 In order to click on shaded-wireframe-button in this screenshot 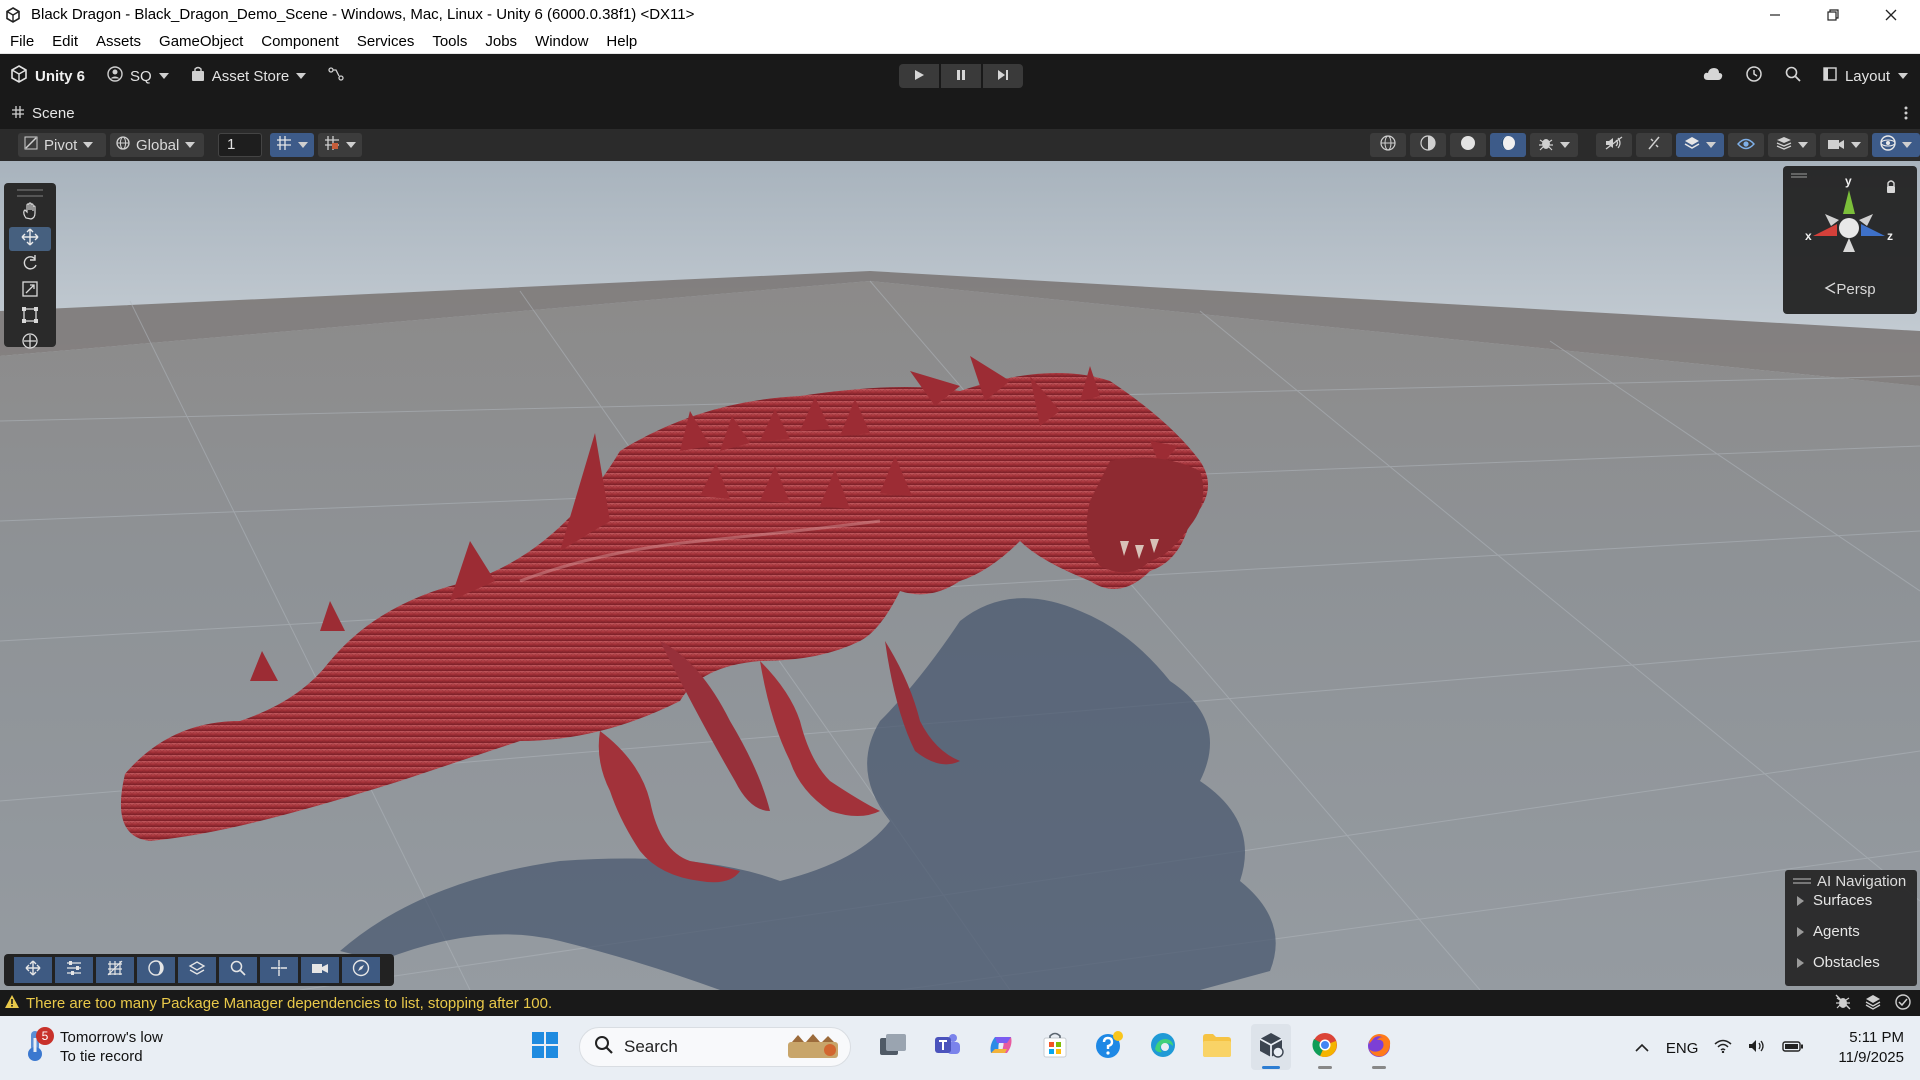, I will do `click(1428, 145)`.